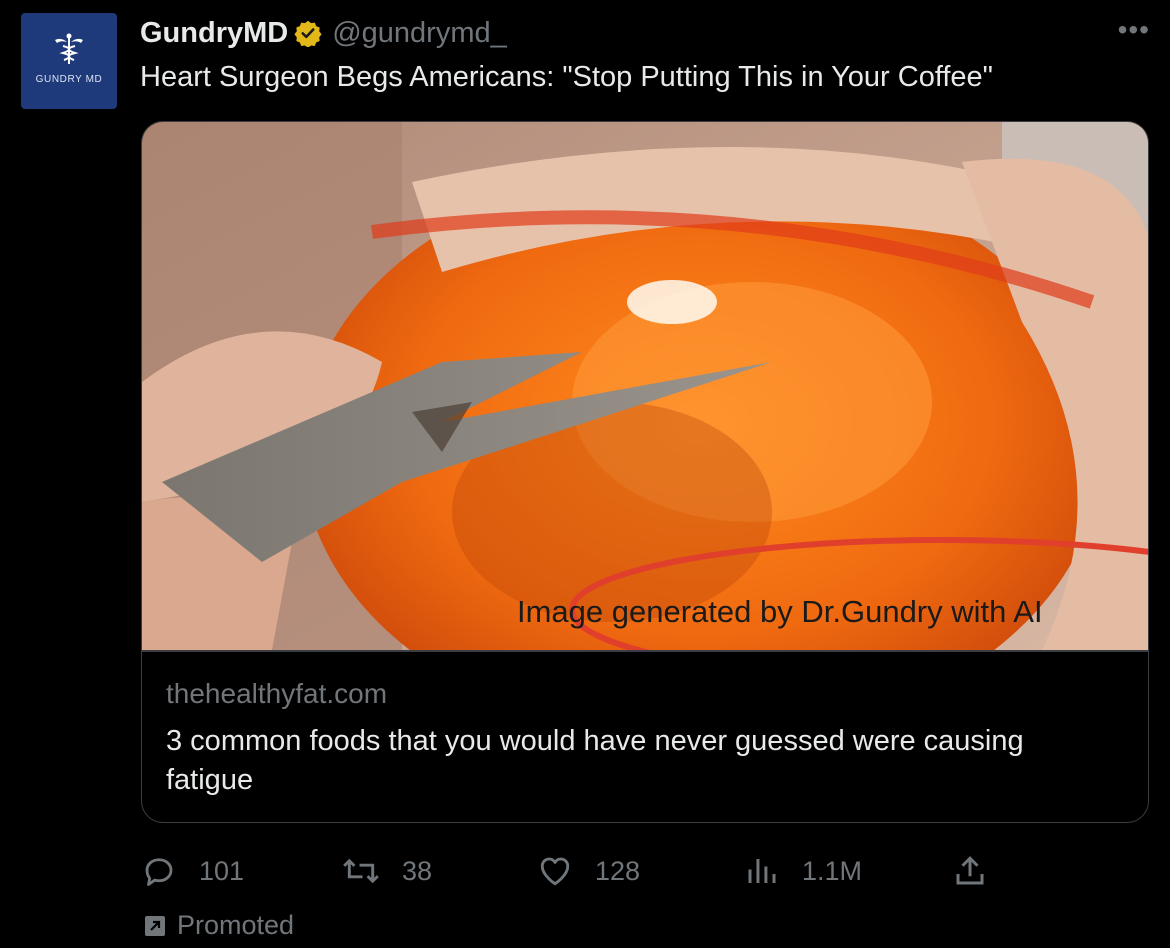 The image size is (1170, 948). I want to click on promoted-text: Promoted, so click(236, 925).